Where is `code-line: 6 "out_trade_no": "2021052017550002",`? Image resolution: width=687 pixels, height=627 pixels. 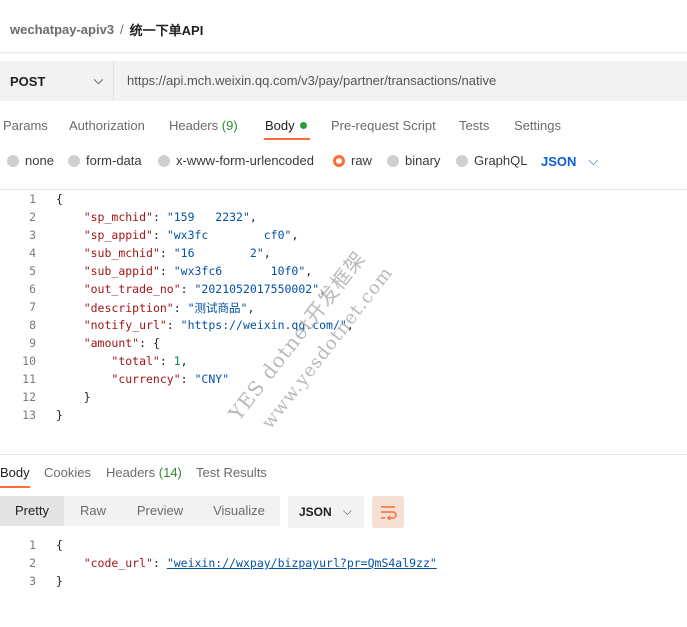
code-line: 6 "out_trade_no": "2021052017550002", is located at coordinates (343, 291).